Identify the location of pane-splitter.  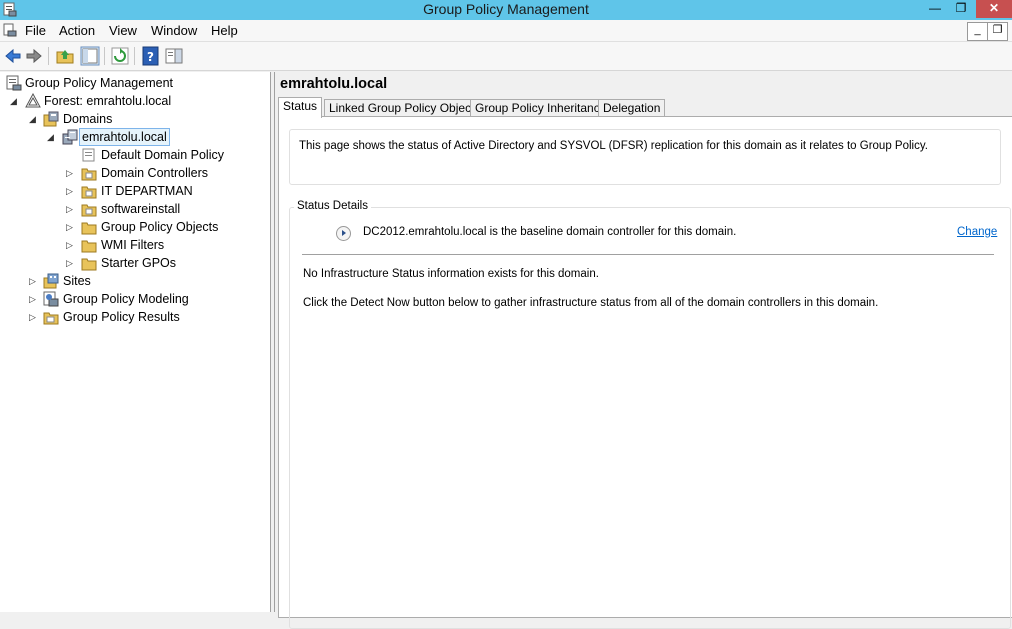
(273, 342).